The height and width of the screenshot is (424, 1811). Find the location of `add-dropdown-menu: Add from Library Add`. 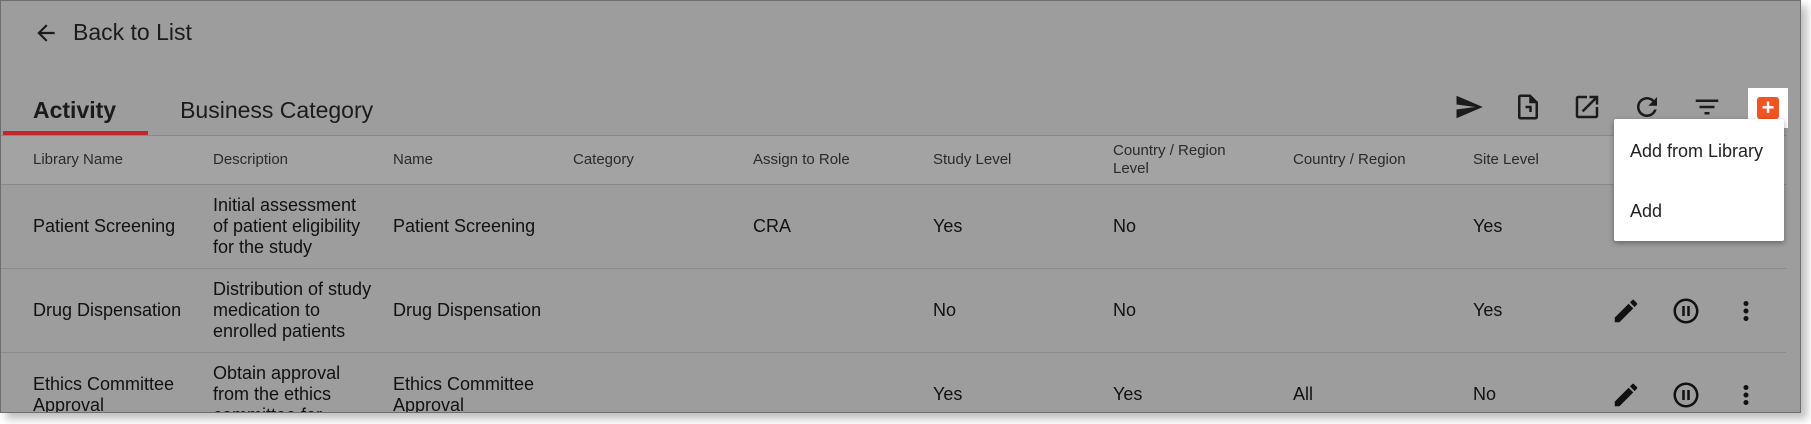

add-dropdown-menu: Add from Library Add is located at coordinates (1699, 180).